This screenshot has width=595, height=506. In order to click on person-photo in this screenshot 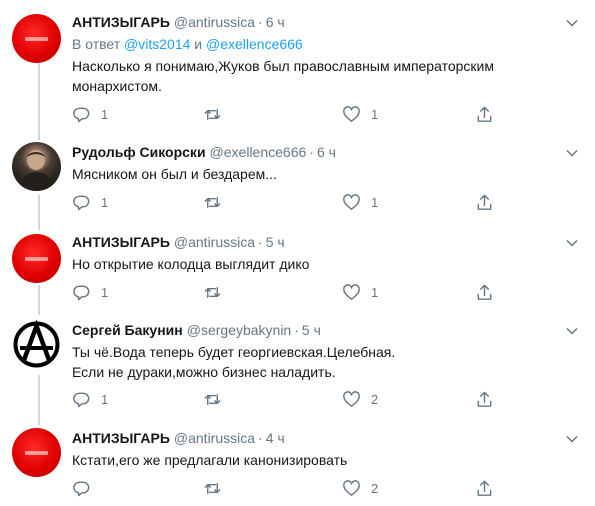, I will do `click(36, 170)`.